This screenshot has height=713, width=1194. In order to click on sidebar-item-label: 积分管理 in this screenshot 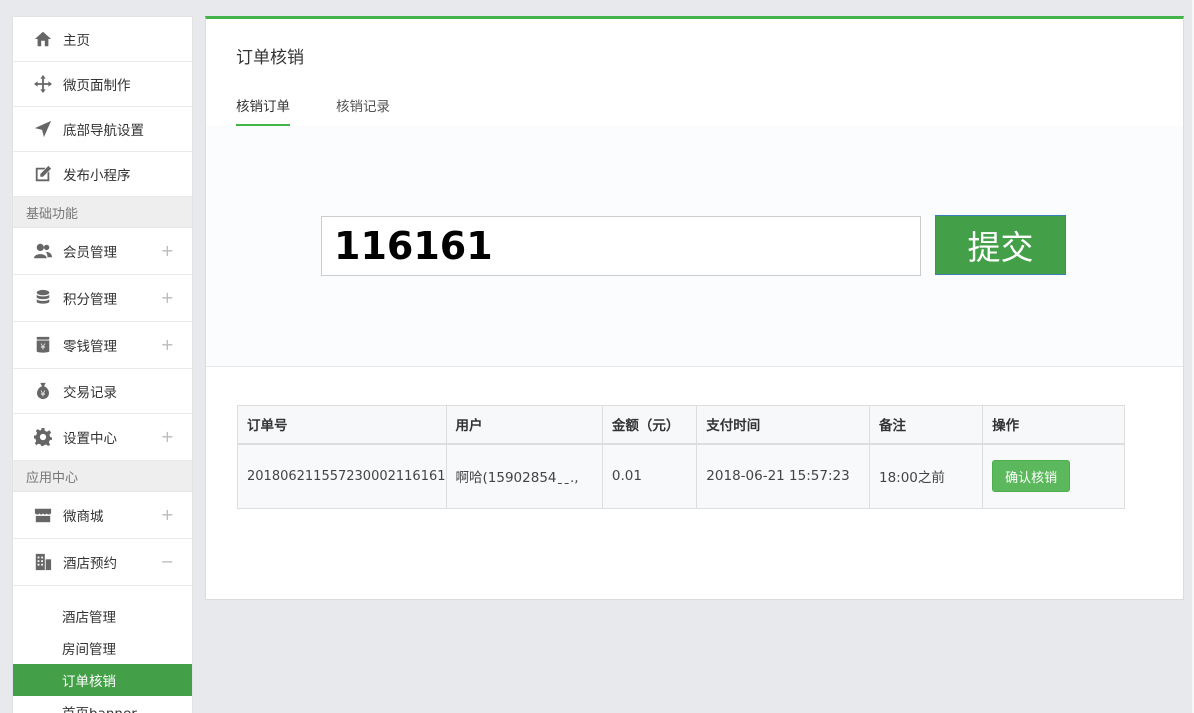, I will do `click(90, 300)`.